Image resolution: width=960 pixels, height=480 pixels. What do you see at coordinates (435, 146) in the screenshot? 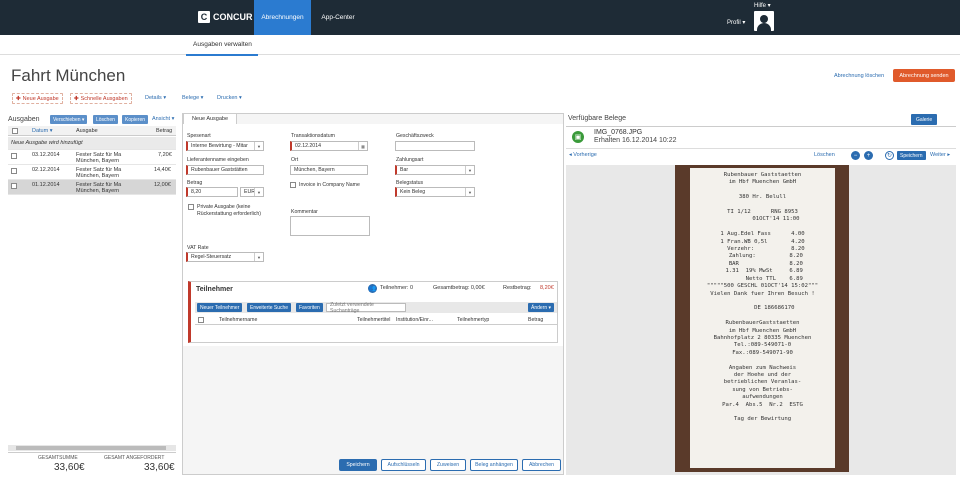
I see `business-purpose-input` at bounding box center [435, 146].